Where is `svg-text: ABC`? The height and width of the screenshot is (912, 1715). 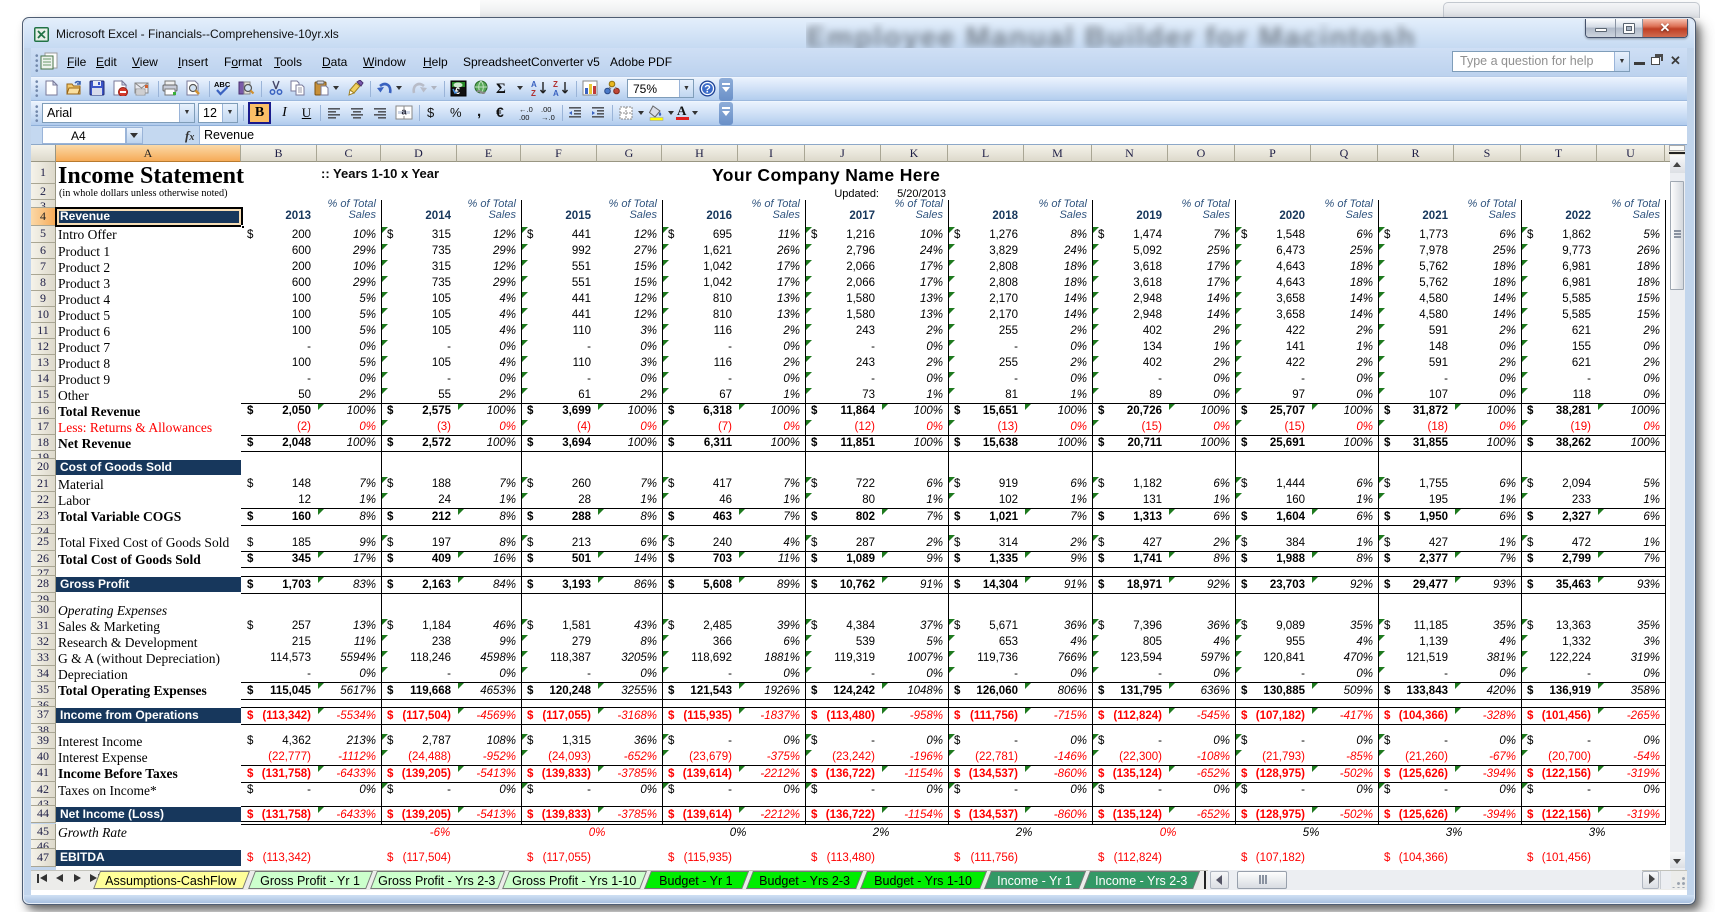 svg-text: ABC is located at coordinates (222, 84).